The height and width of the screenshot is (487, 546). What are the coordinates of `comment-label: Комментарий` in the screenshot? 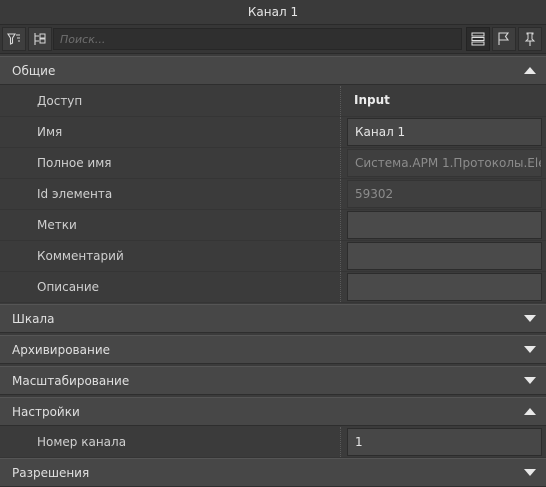 It's located at (80, 256).